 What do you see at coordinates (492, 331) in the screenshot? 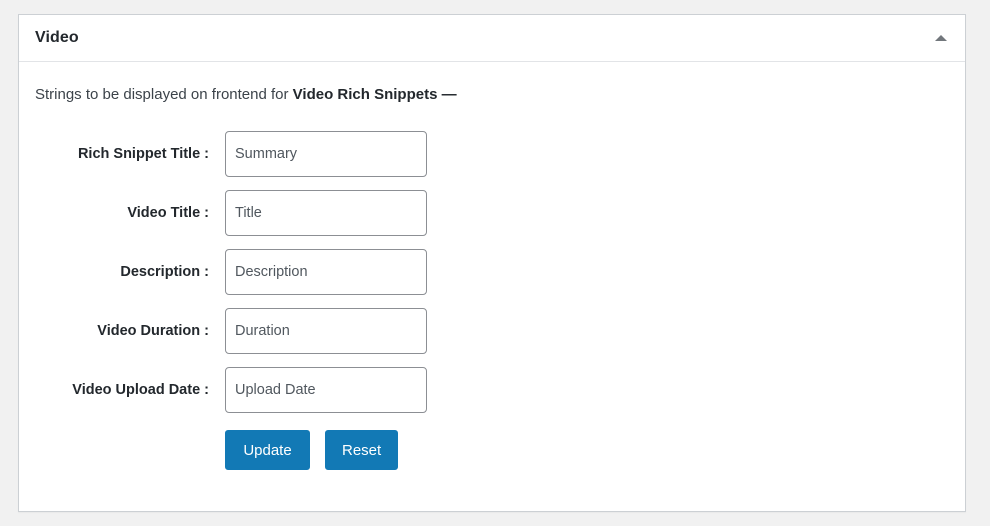
I see `form-row-video-duration: Video Duration :` at bounding box center [492, 331].